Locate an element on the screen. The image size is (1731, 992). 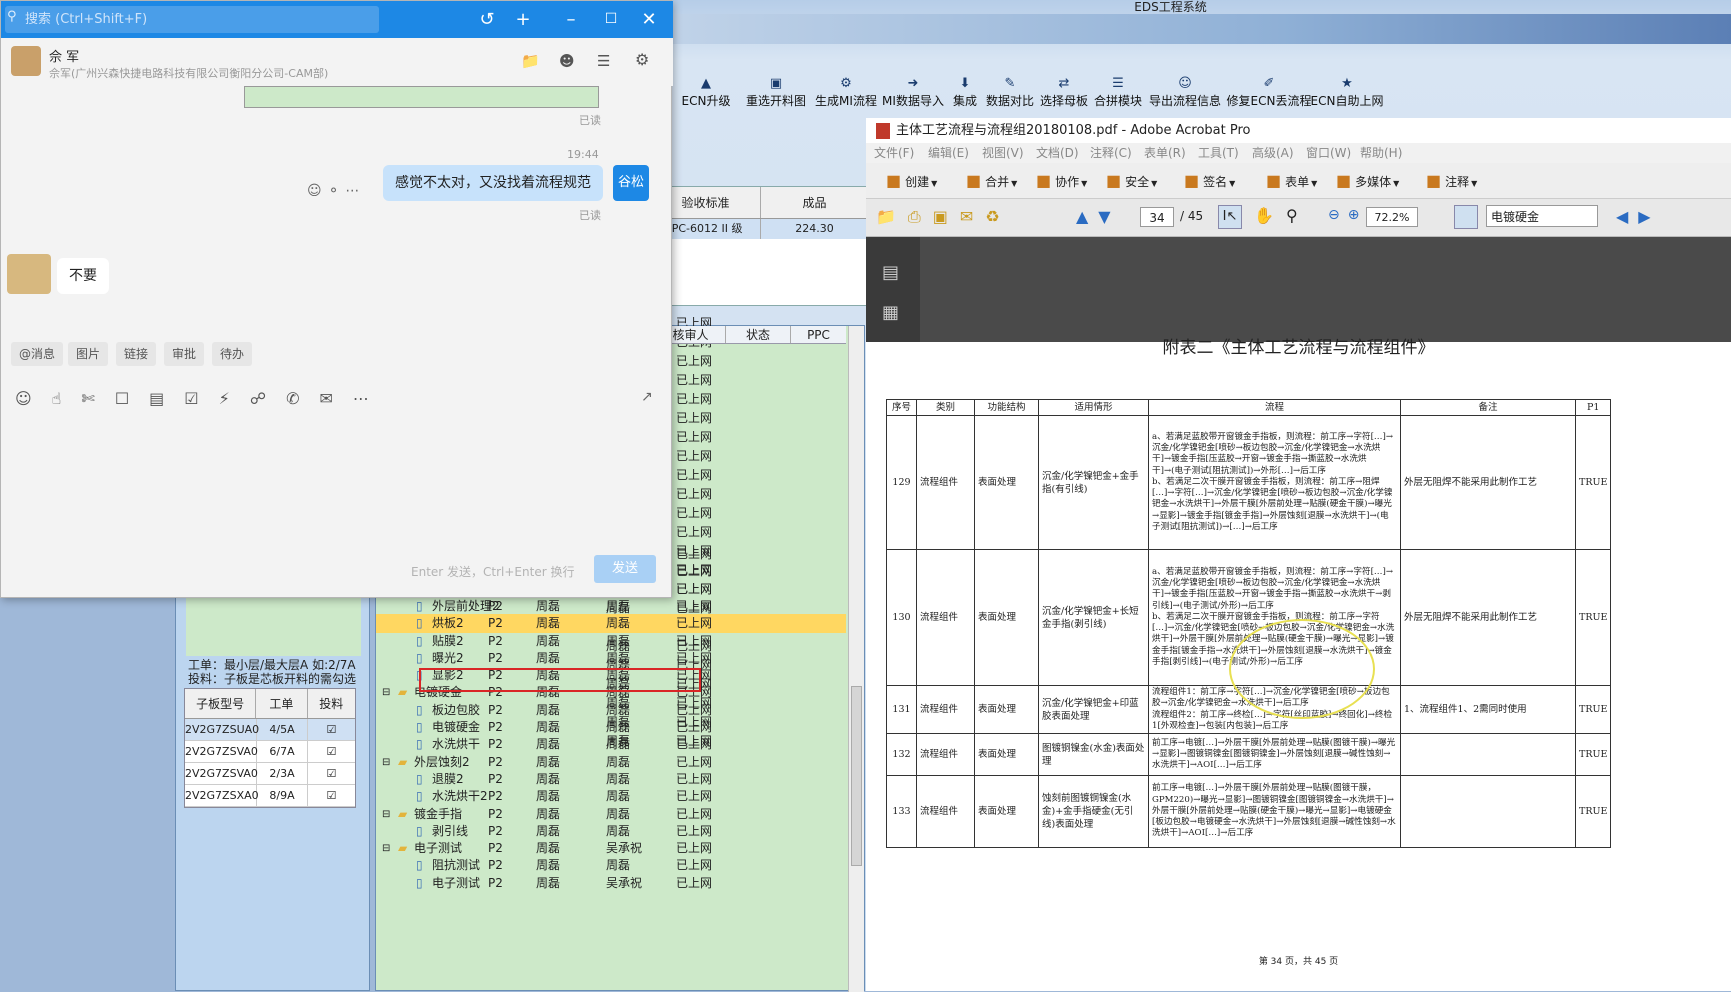
tree-node: ▯ 外层前处理2 P2 周磊 周磊 已上网 is located at coordinates (611, 606).